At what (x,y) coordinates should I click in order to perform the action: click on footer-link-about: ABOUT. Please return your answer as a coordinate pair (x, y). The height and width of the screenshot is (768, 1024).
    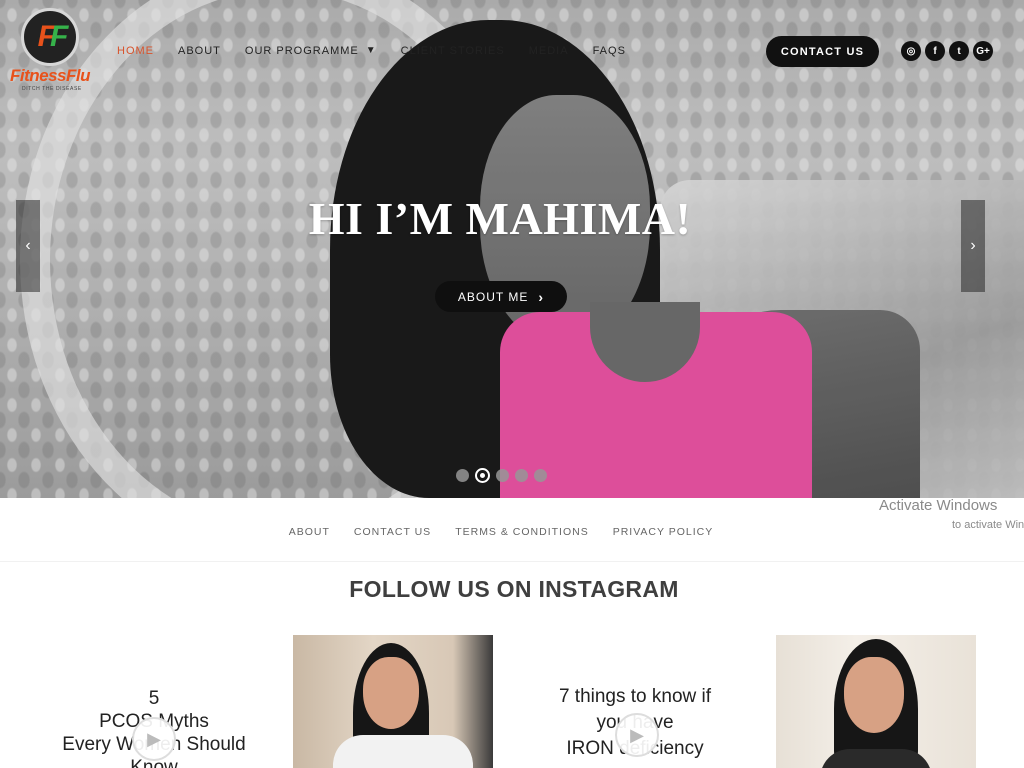
    Looking at the image, I should click on (309, 532).